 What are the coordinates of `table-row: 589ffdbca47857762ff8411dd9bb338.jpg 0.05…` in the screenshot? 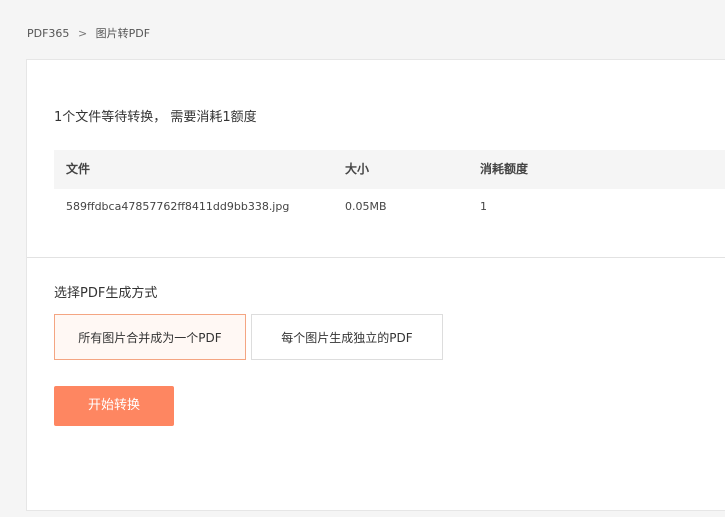 It's located at (389, 208).